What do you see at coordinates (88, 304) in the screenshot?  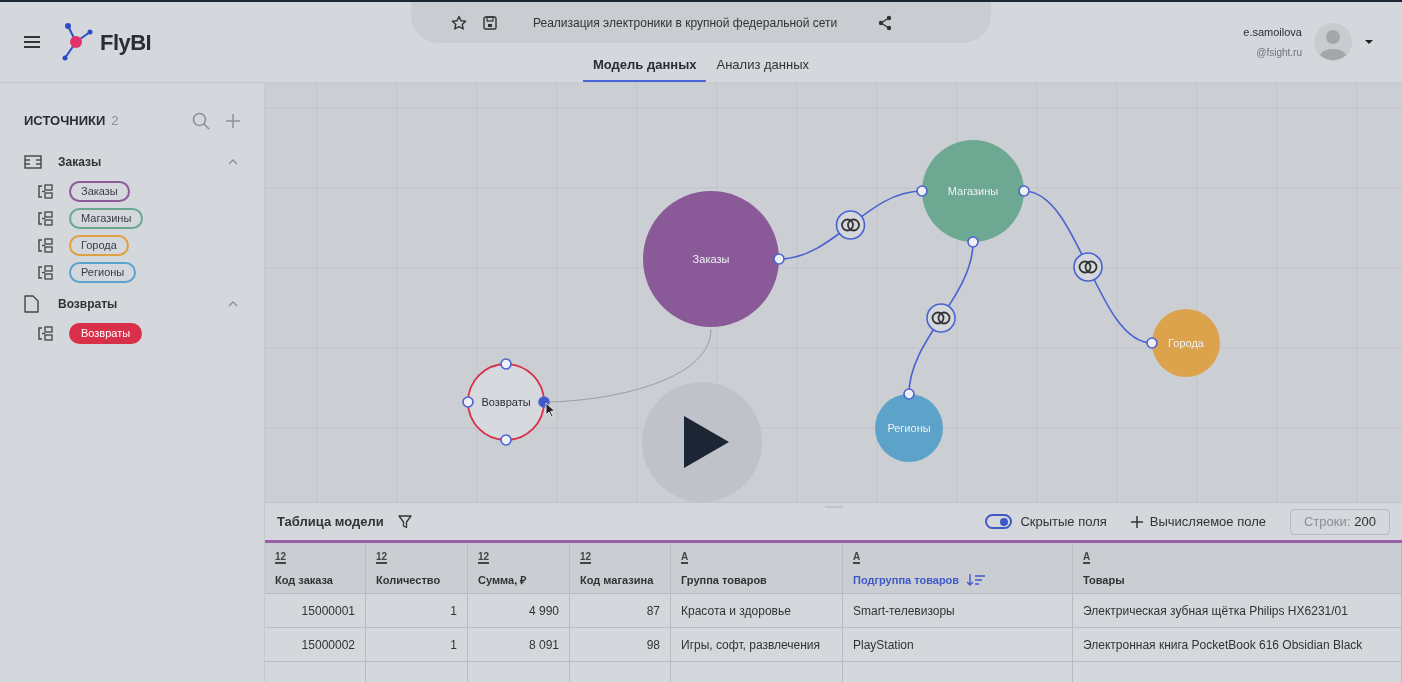 I see `source-name: Возвраты` at bounding box center [88, 304].